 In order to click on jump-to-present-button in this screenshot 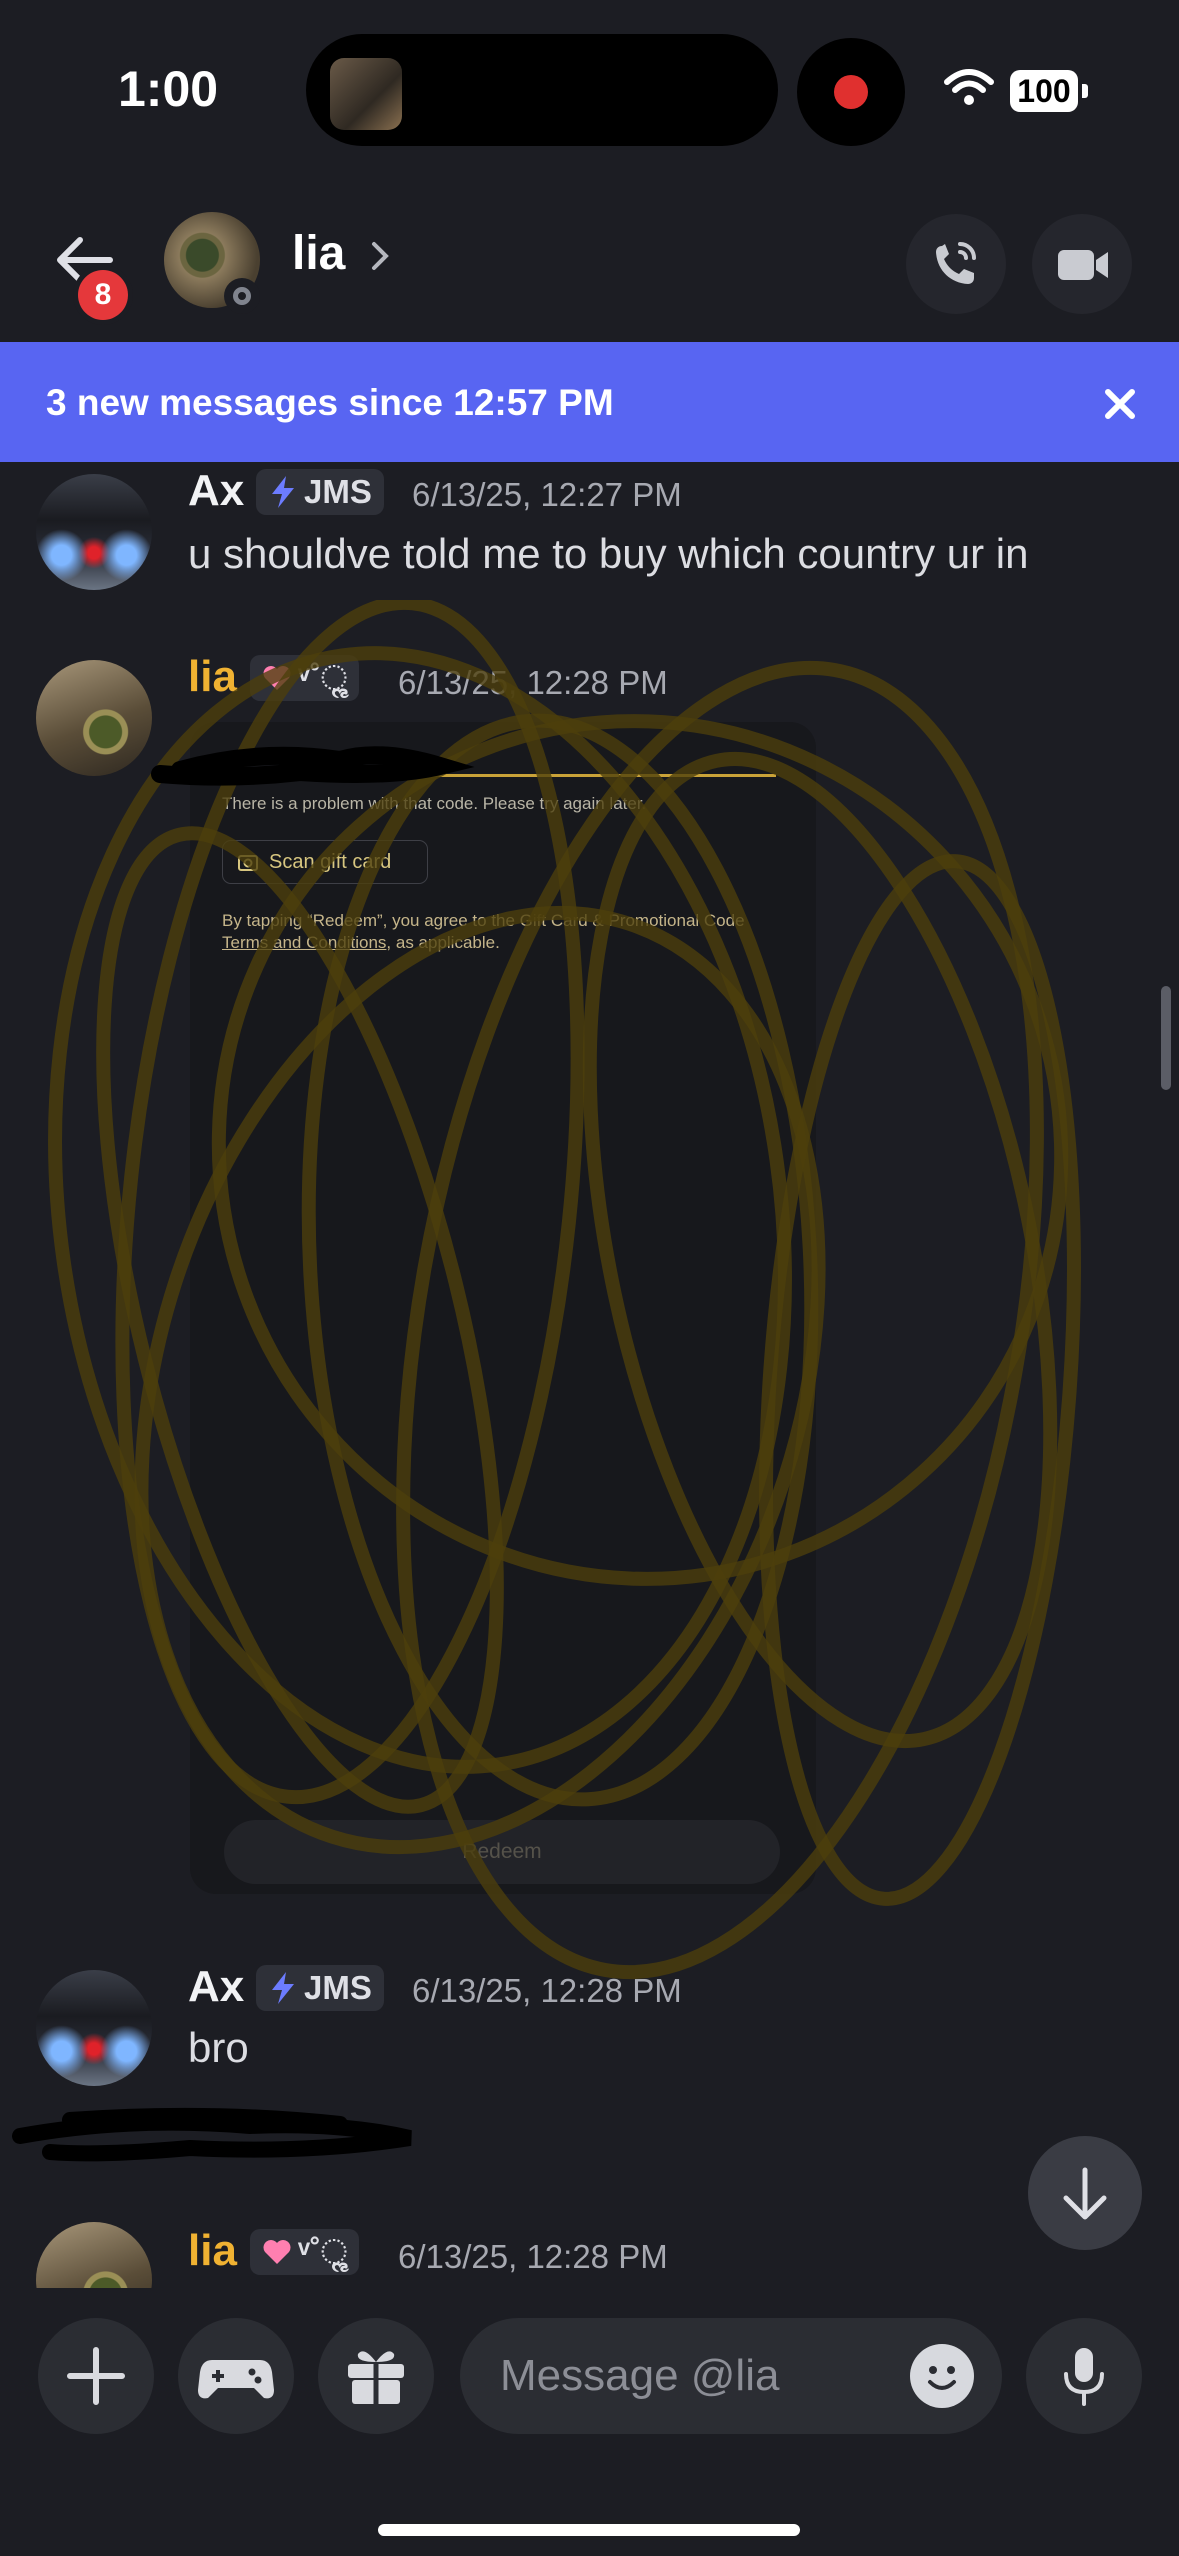, I will do `click(1085, 2193)`.